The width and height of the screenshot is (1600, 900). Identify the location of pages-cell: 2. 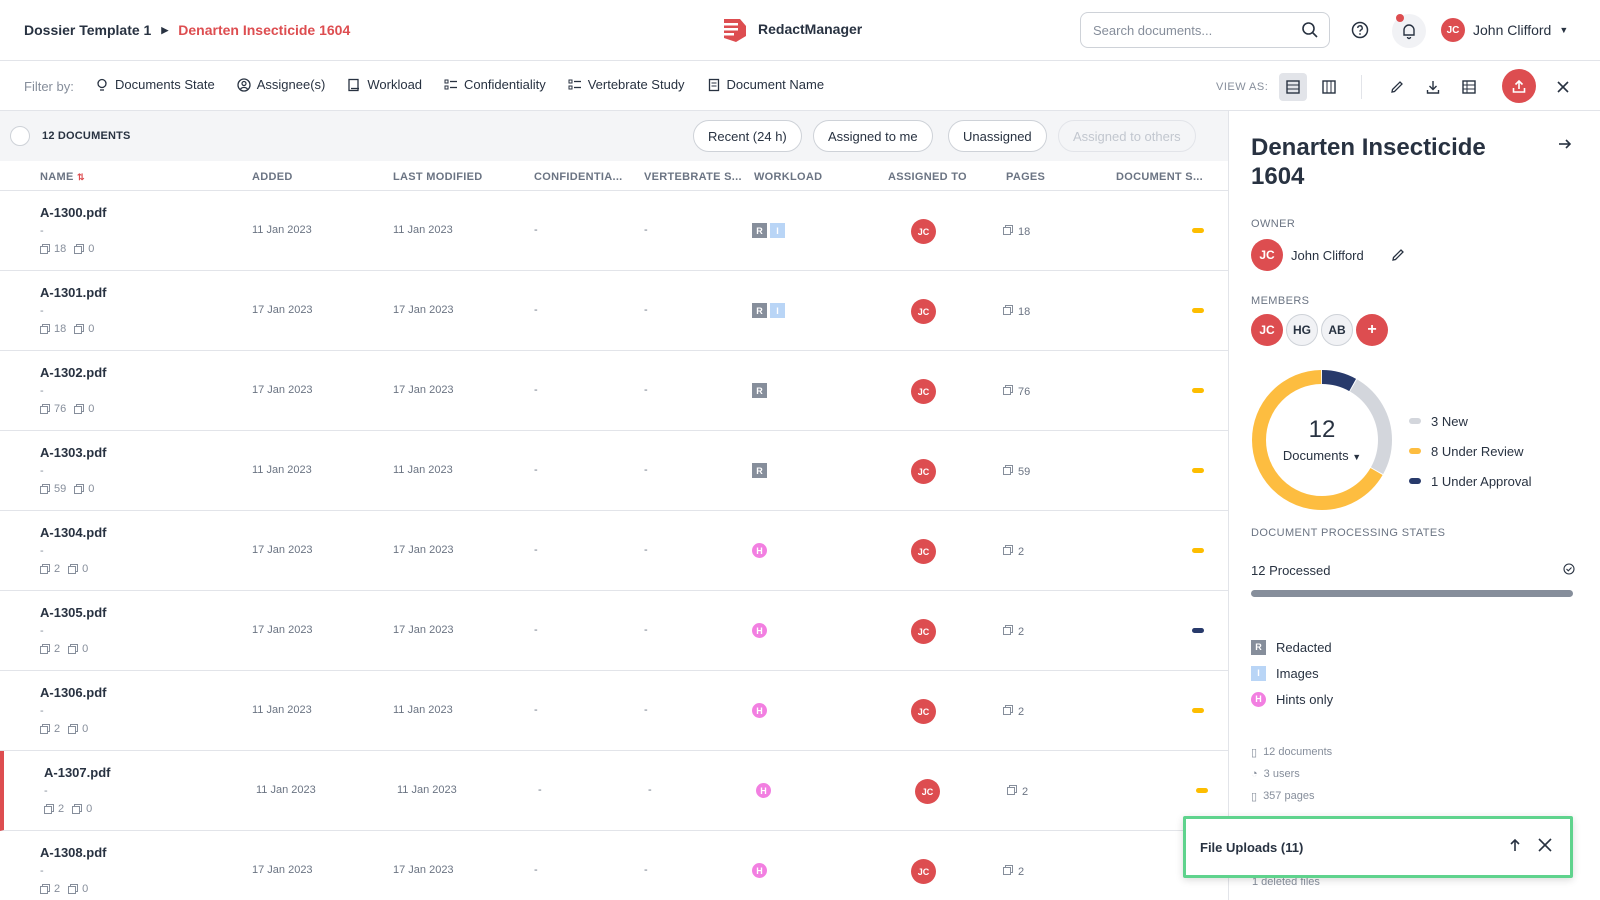
(1013, 871).